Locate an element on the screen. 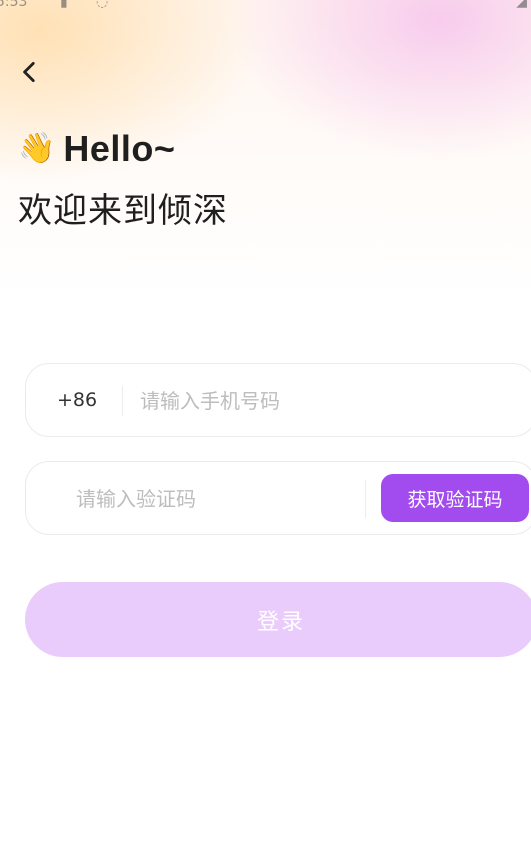 The height and width of the screenshot is (856, 531). phone-field: +86 is located at coordinates (278, 400).